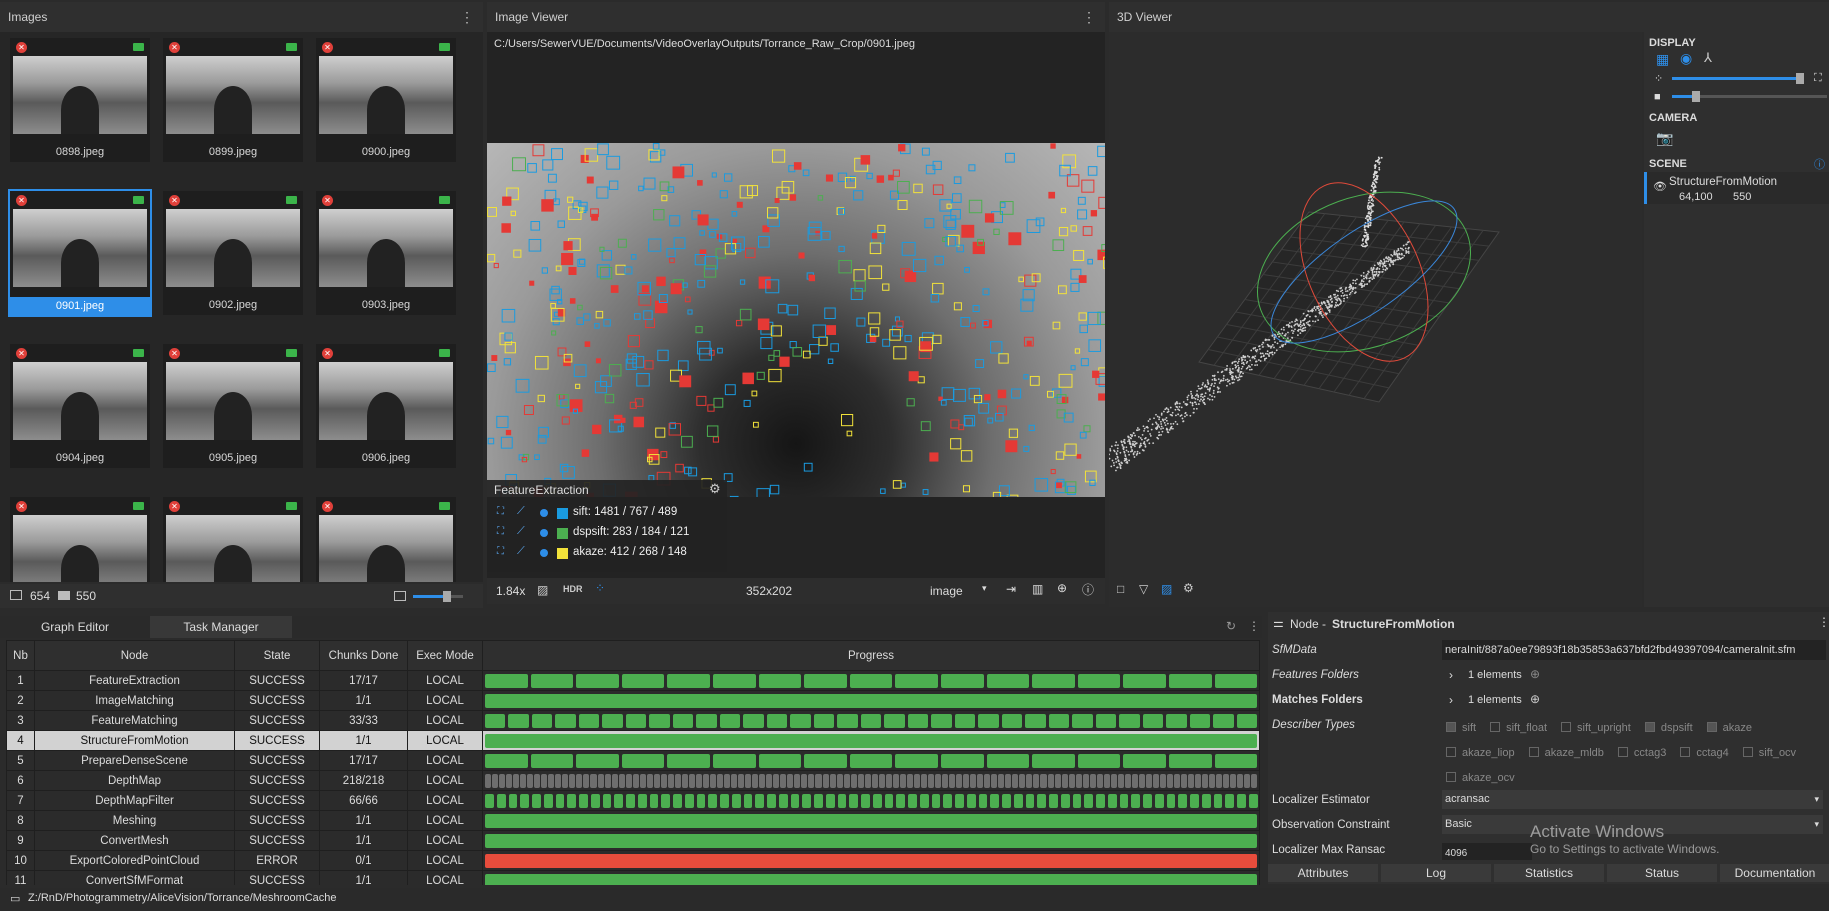 This screenshot has width=1829, height=911. I want to click on image-thumbnail: ✕ 0900.jpeg, so click(386, 100).